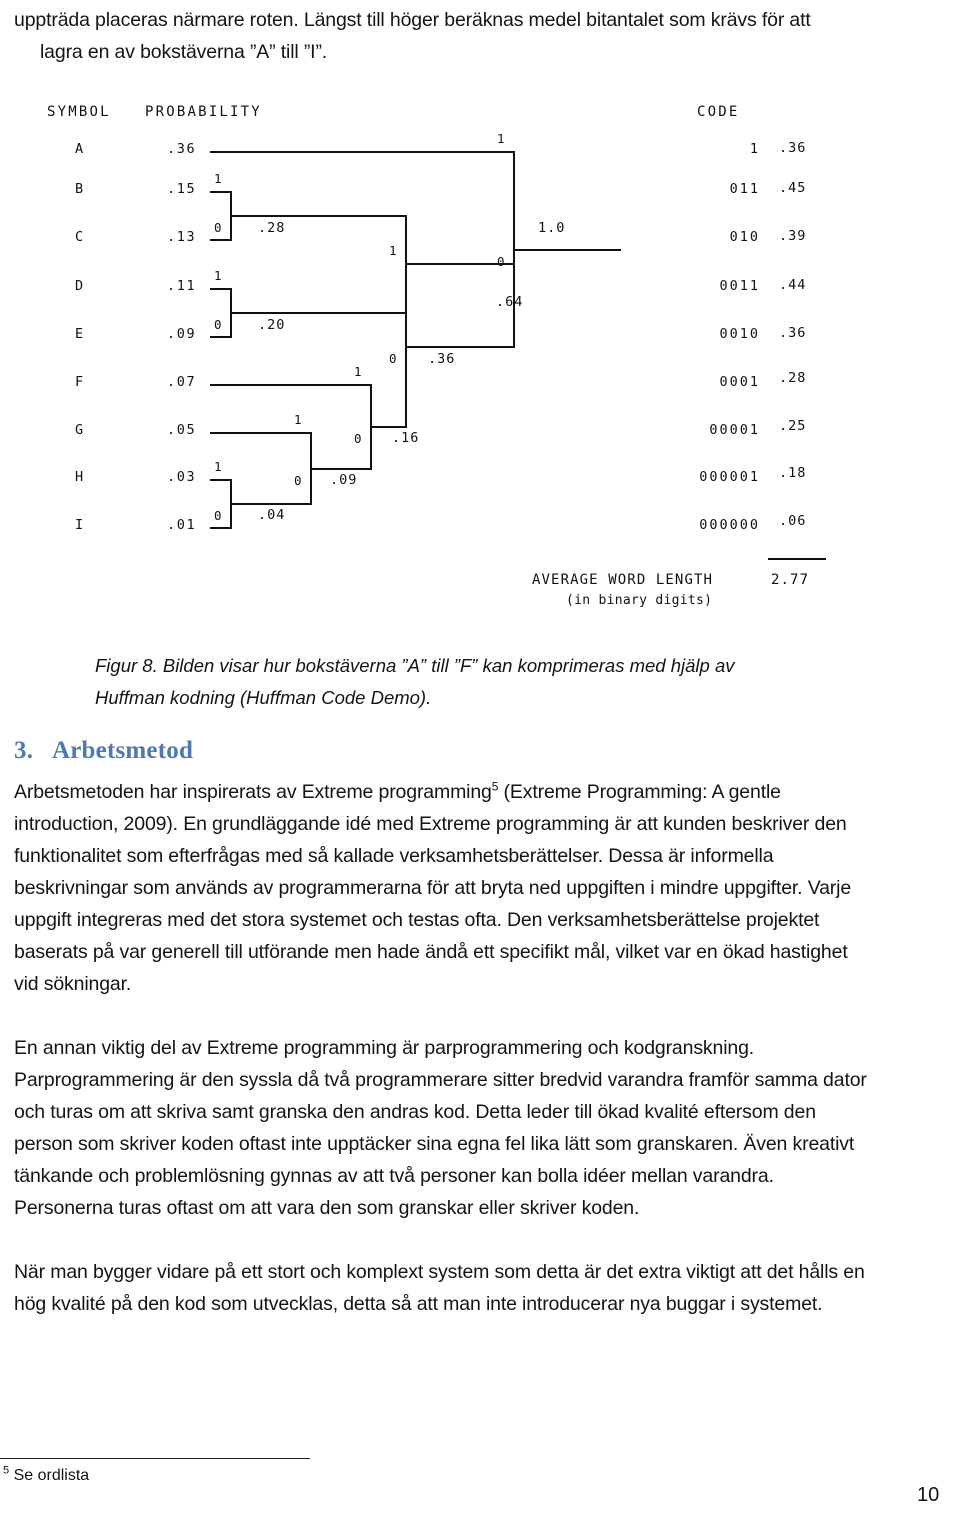  What do you see at coordinates (80, 286) in the screenshot?
I see `symbol-label-d: D` at bounding box center [80, 286].